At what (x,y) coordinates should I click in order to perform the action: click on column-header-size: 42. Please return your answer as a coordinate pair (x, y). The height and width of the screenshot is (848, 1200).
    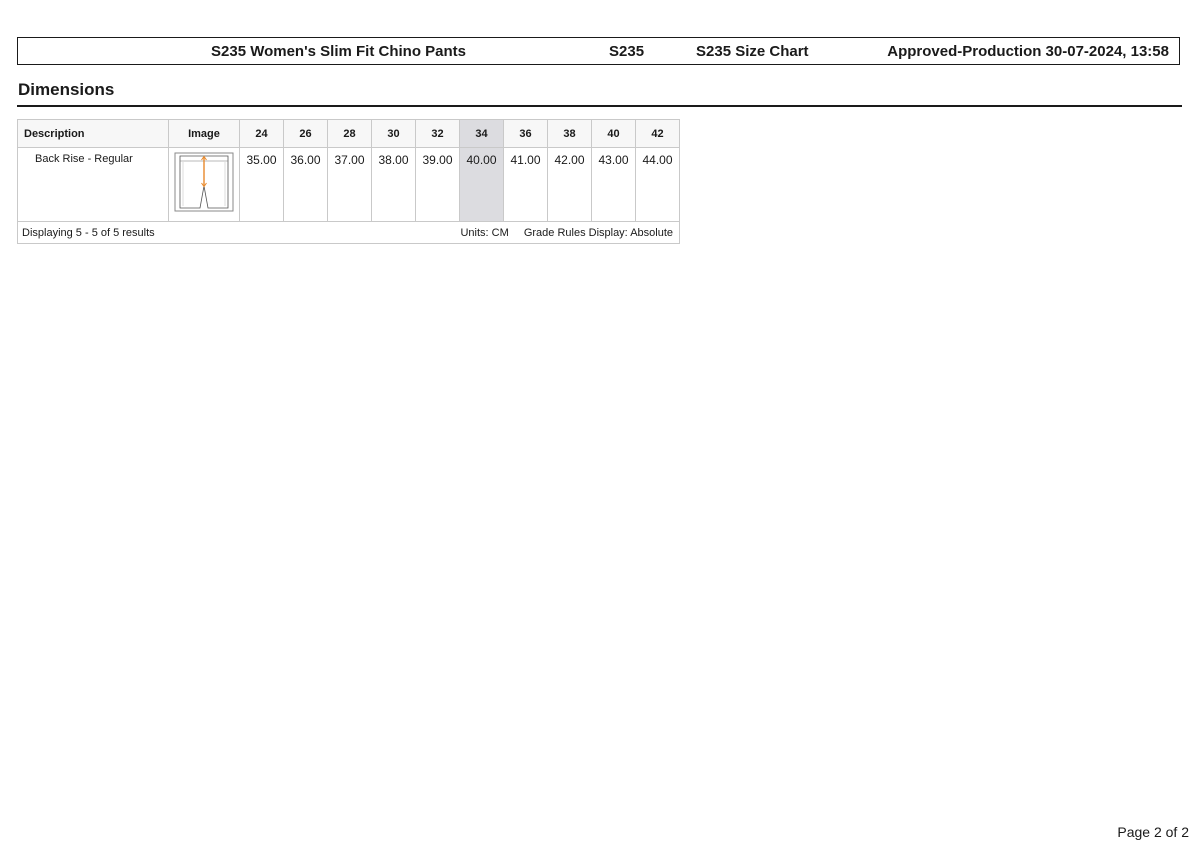
    Looking at the image, I should click on (657, 133).